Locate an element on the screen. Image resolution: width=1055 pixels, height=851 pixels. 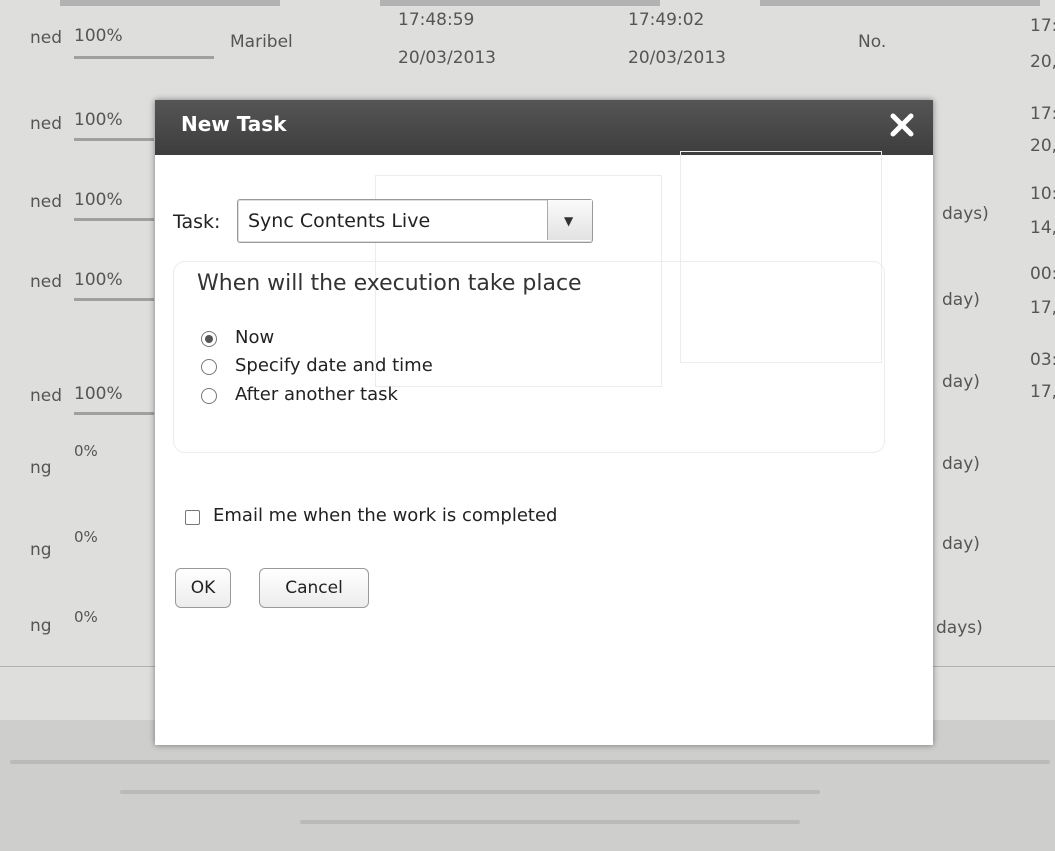
radio-label: Specify date and time is located at coordinates (334, 365).